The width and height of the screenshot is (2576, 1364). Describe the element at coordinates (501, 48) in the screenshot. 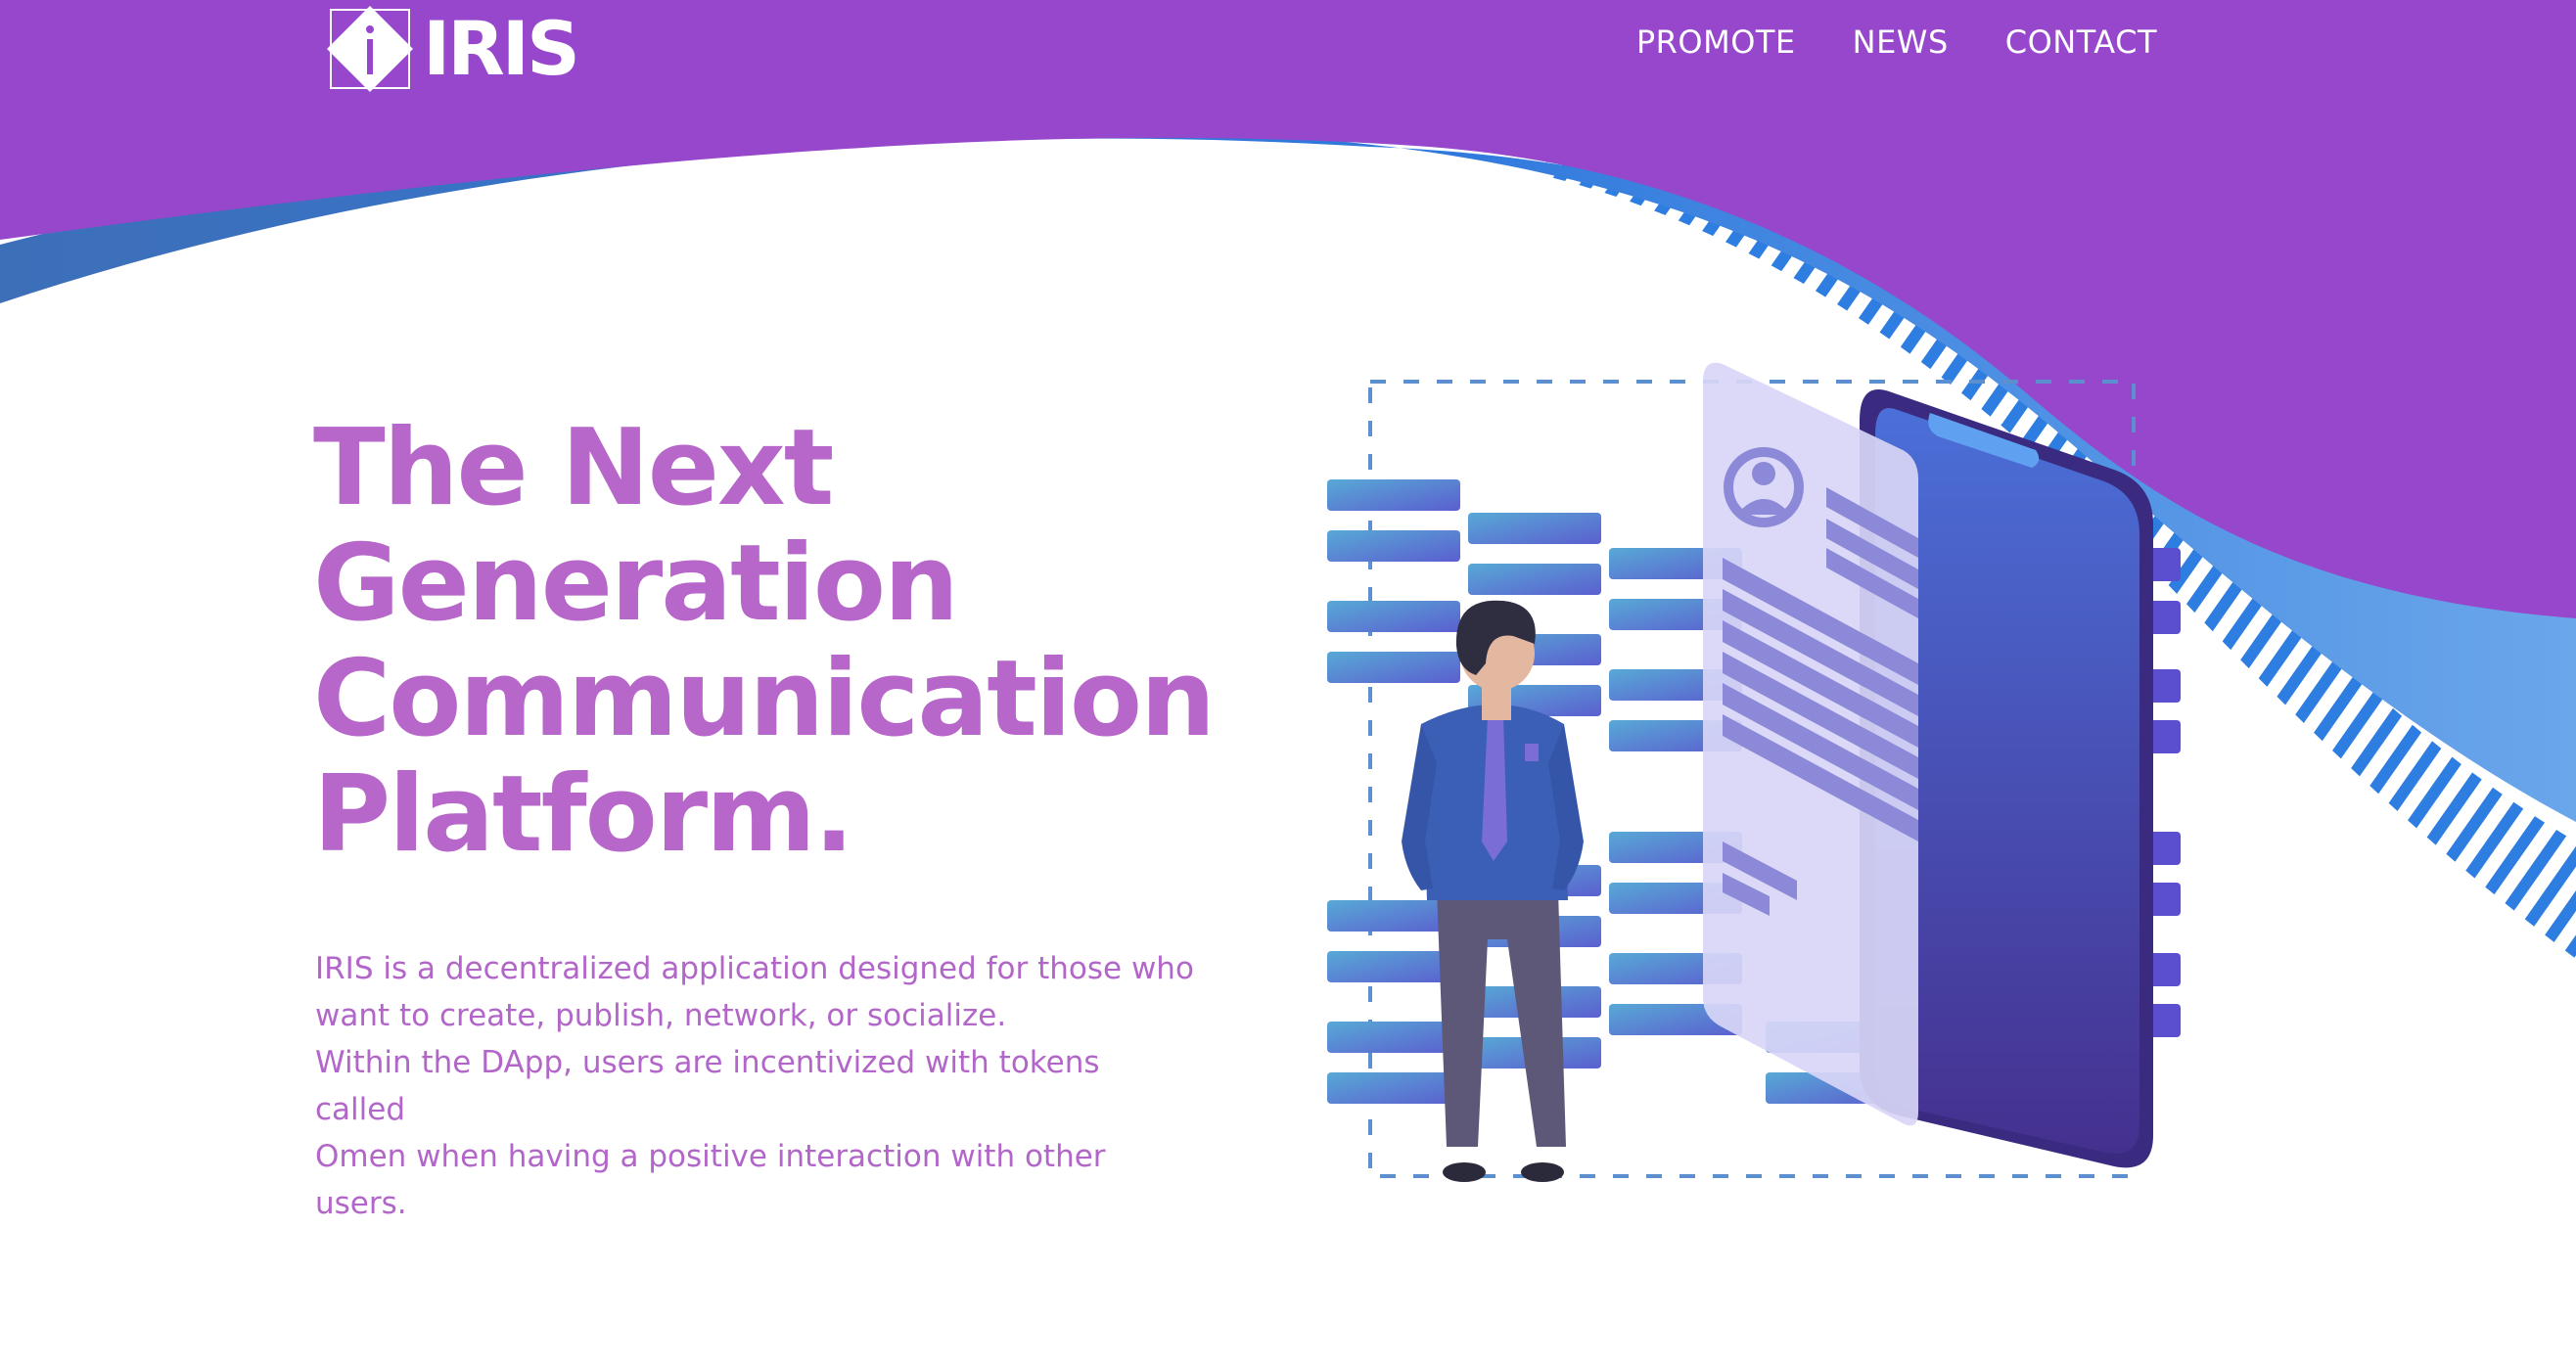

I see `brand-name: IRIS` at that location.